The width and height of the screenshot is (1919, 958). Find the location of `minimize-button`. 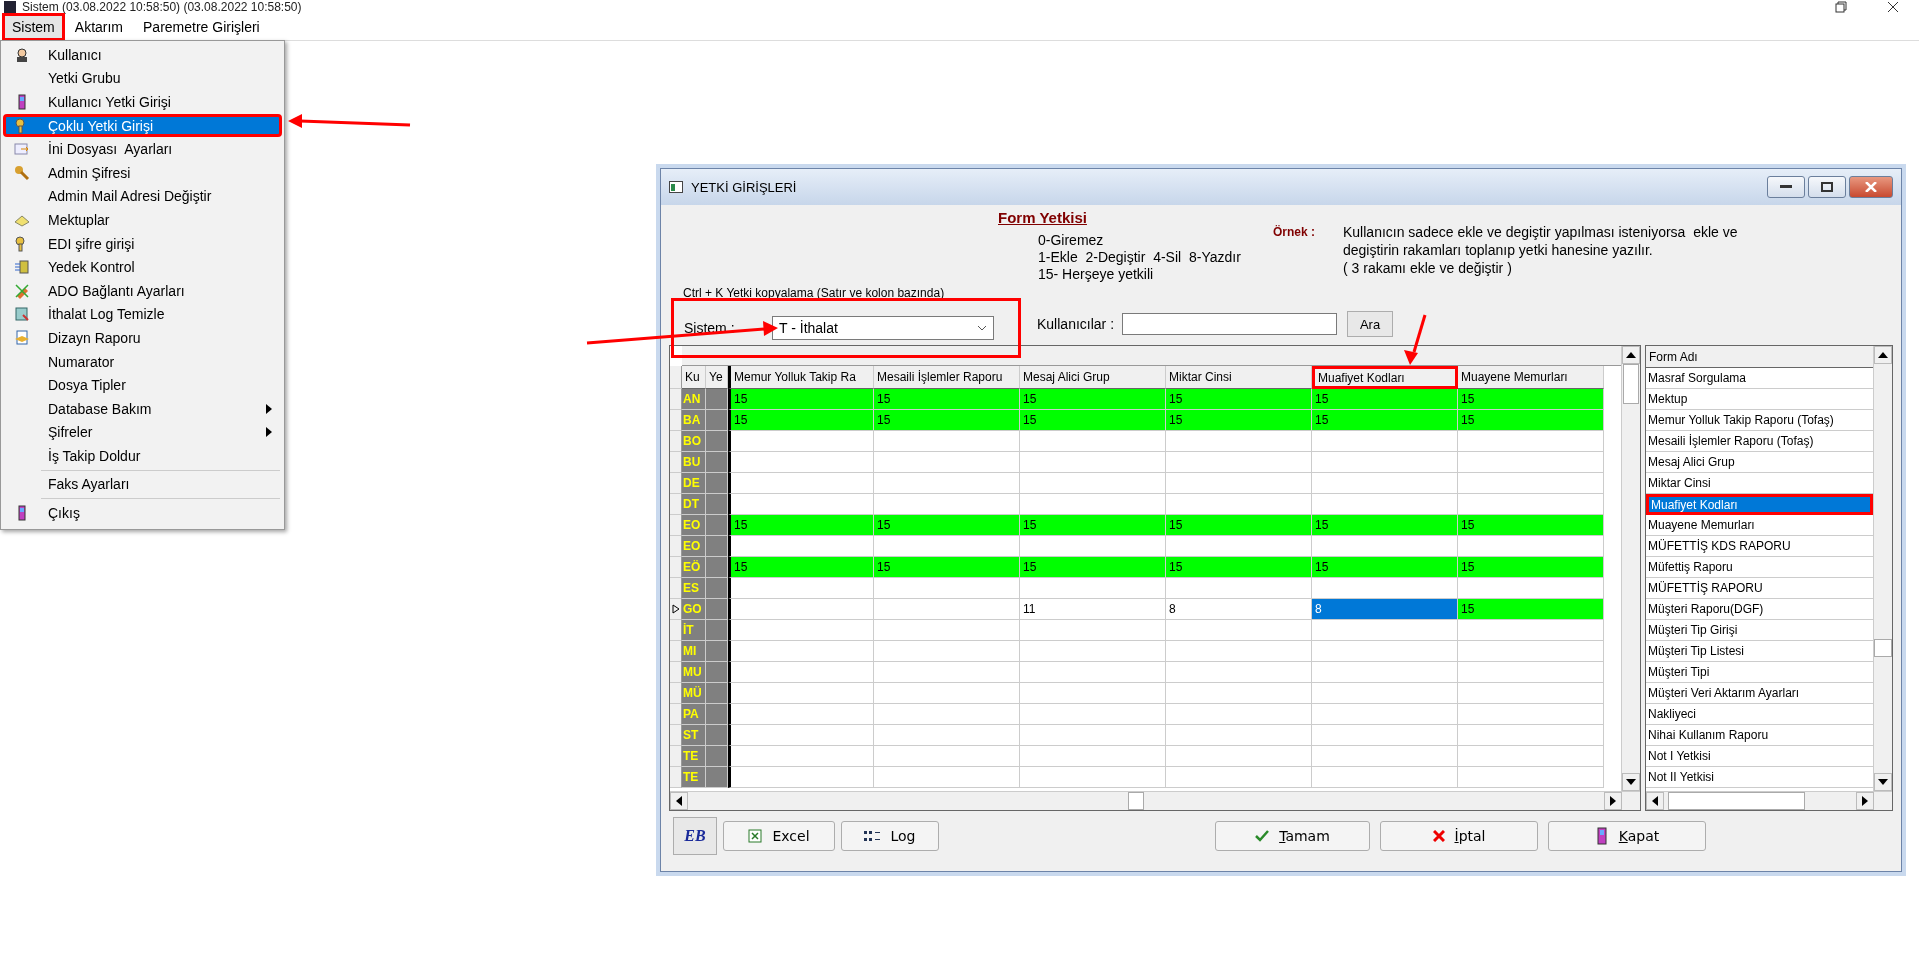

minimize-button is located at coordinates (1786, 187).